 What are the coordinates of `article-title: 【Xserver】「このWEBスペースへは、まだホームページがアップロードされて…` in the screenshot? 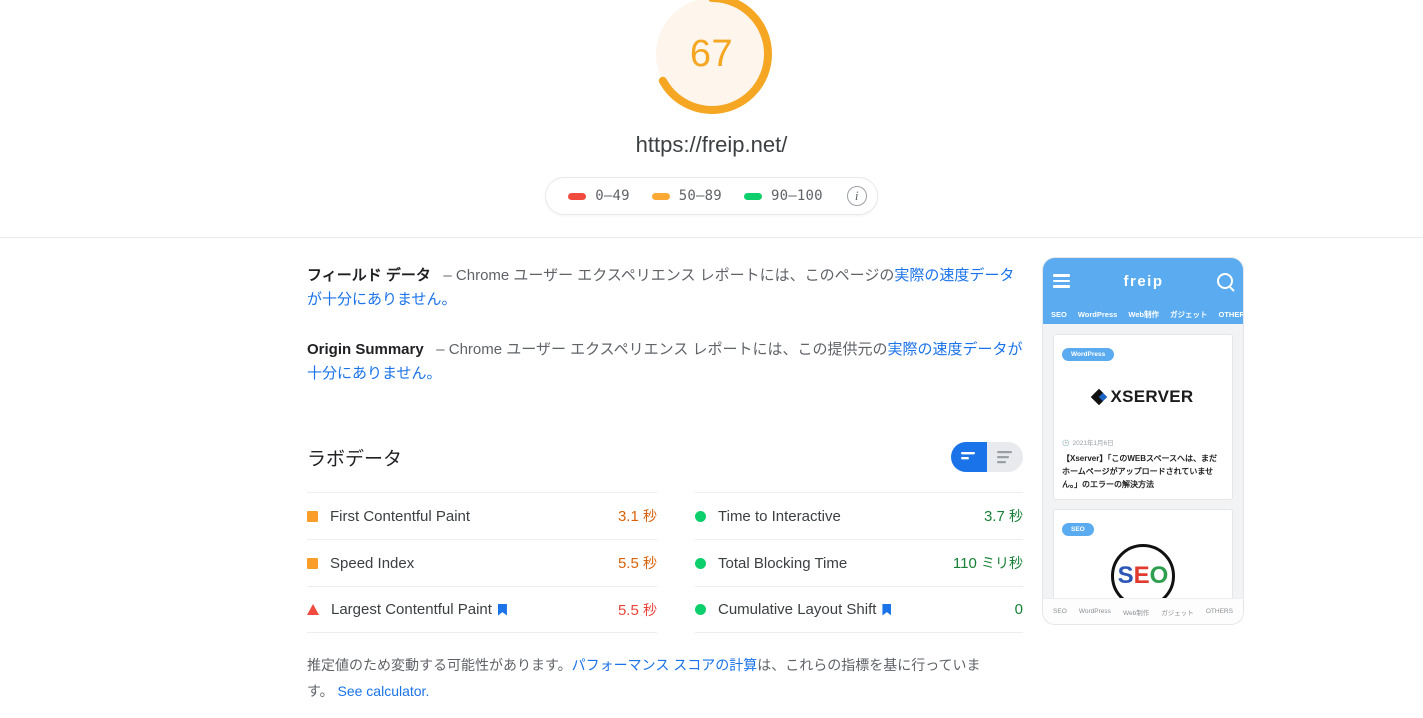 It's located at (1140, 471).